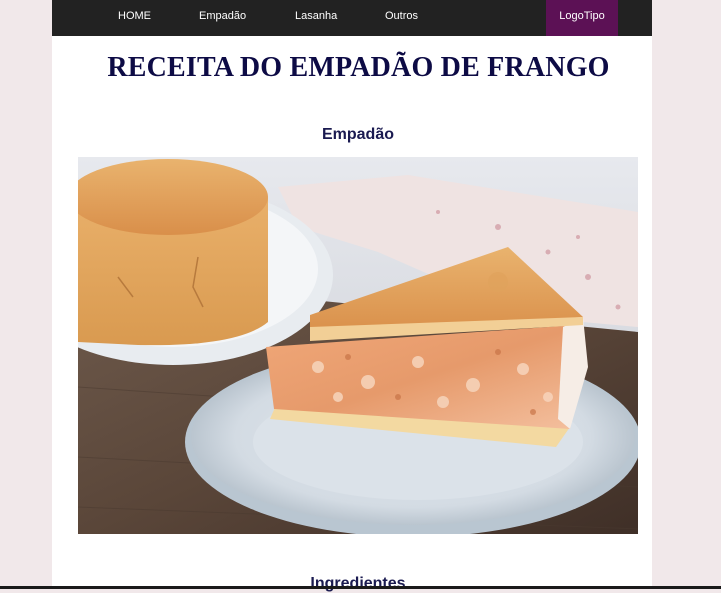 This screenshot has width=721, height=593. Describe the element at coordinates (401, 18) in the screenshot. I see `nav-outros-link: Outros` at that location.